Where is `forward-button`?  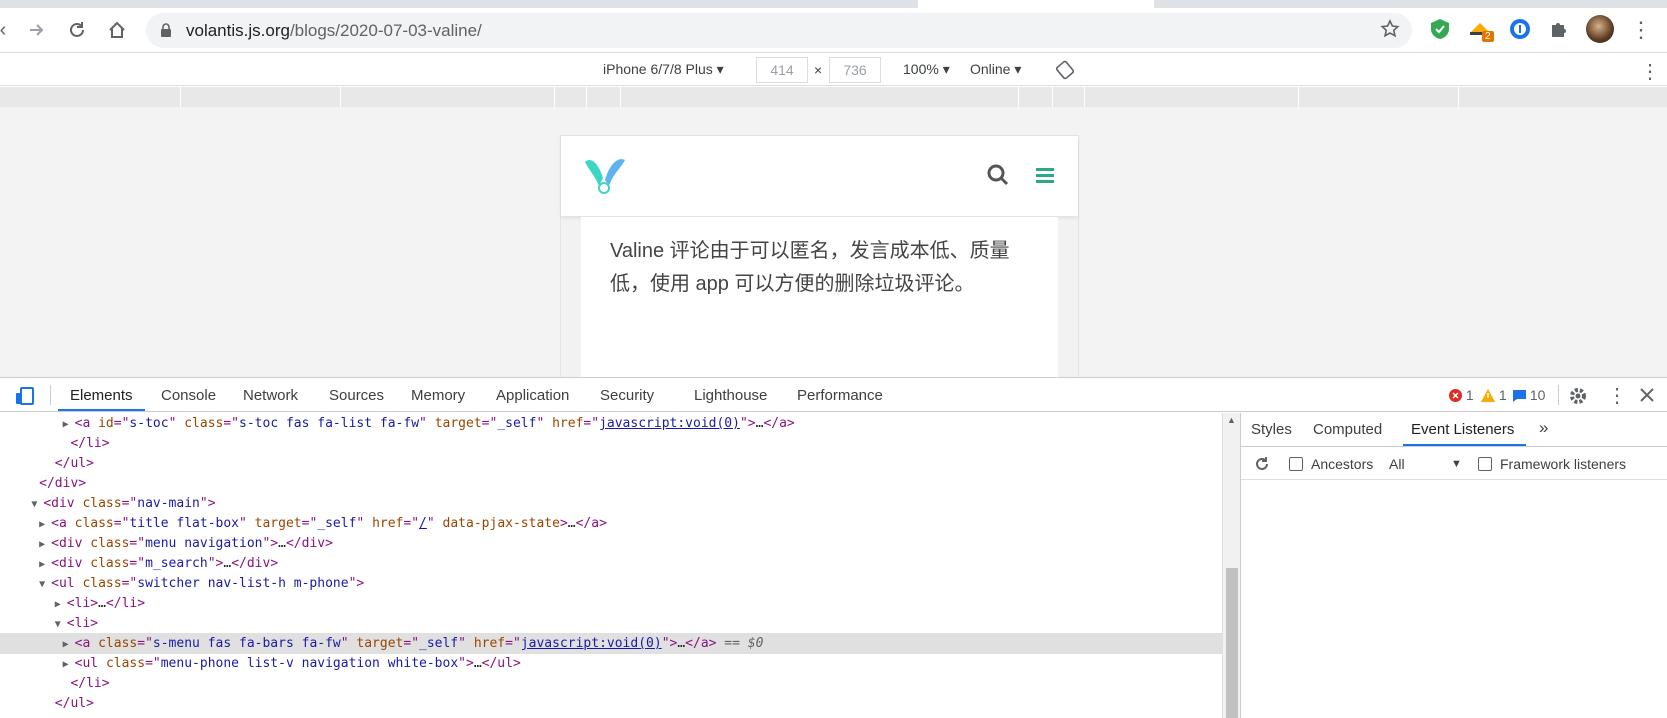
forward-button is located at coordinates (37, 30).